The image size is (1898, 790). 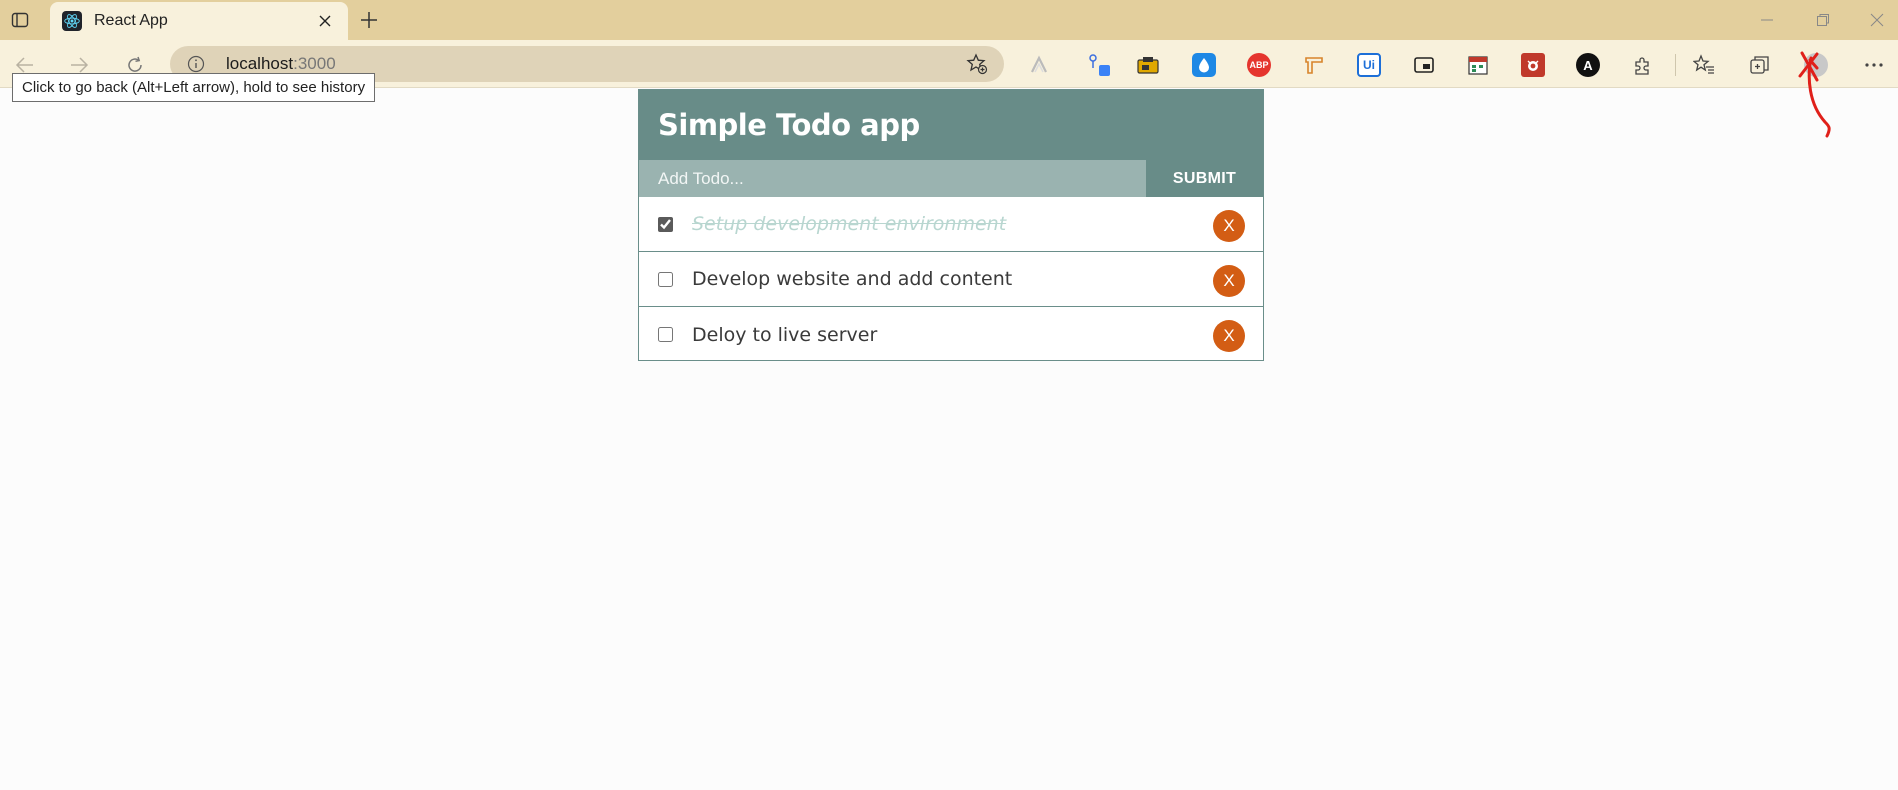 I want to click on browser-tab: React App, so click(x=199, y=21).